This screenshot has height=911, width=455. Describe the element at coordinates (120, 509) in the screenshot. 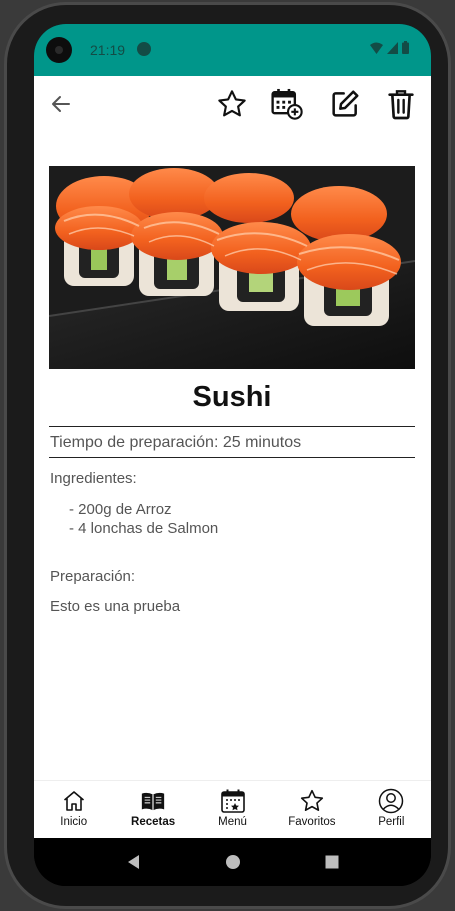

I see `ingredient-item: - 200g de Arroz` at that location.